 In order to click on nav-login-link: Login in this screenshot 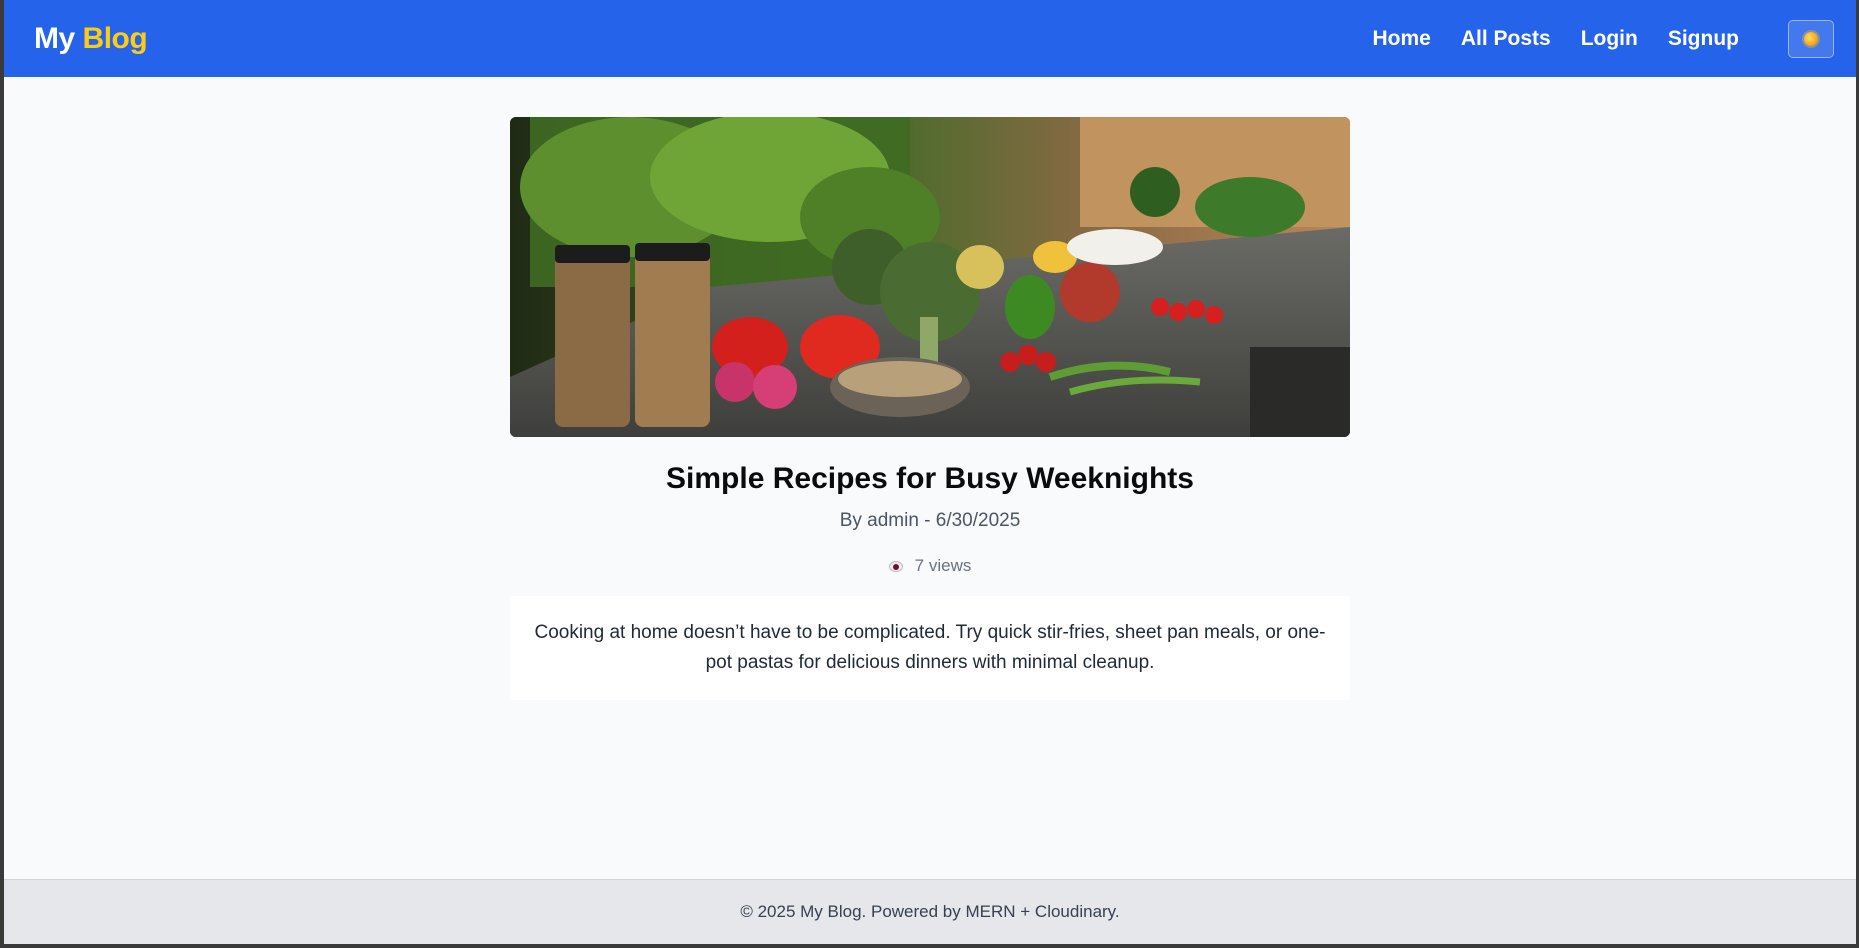, I will do `click(1609, 39)`.